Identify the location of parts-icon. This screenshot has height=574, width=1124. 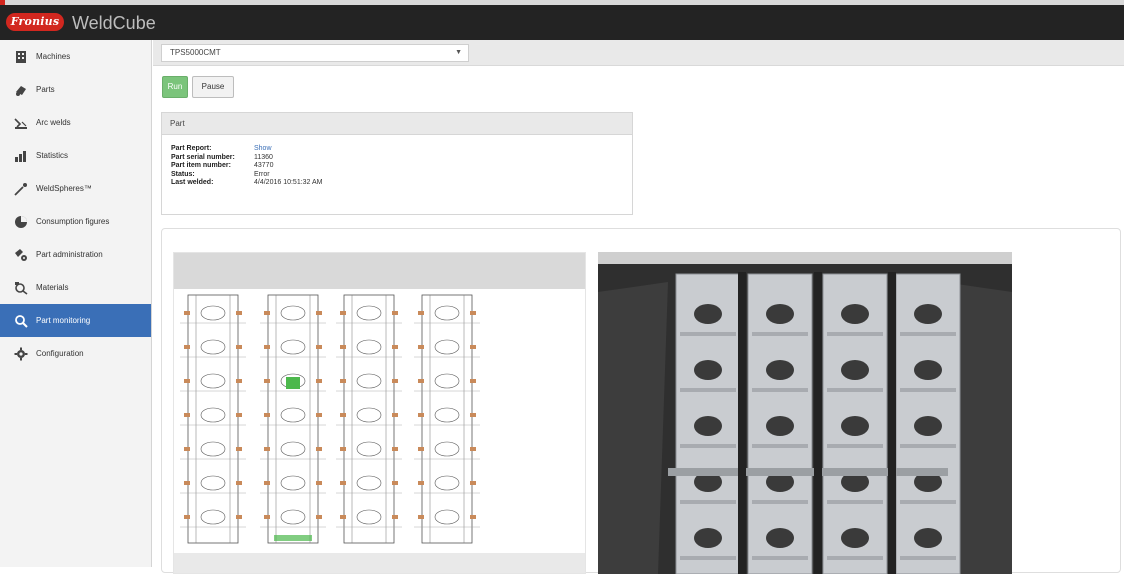
(21, 90).